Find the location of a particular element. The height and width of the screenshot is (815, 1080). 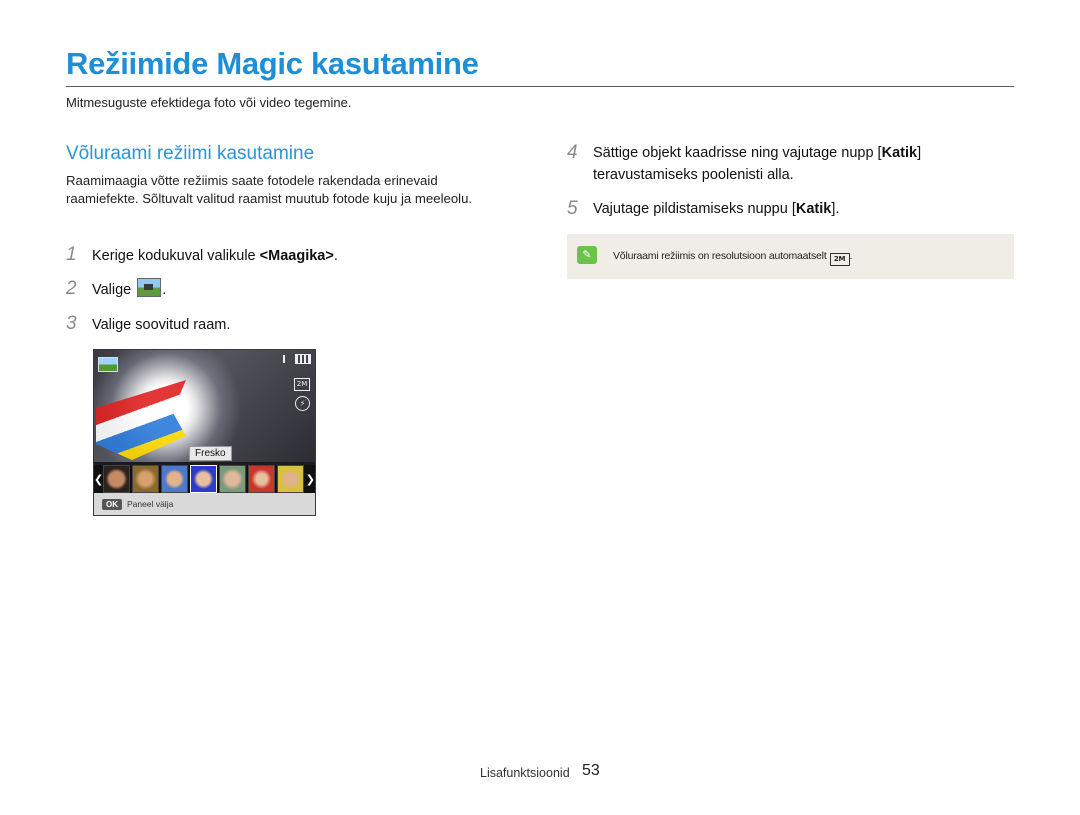

page-title: Režiimide Magic kasutamine is located at coordinates (272, 63).